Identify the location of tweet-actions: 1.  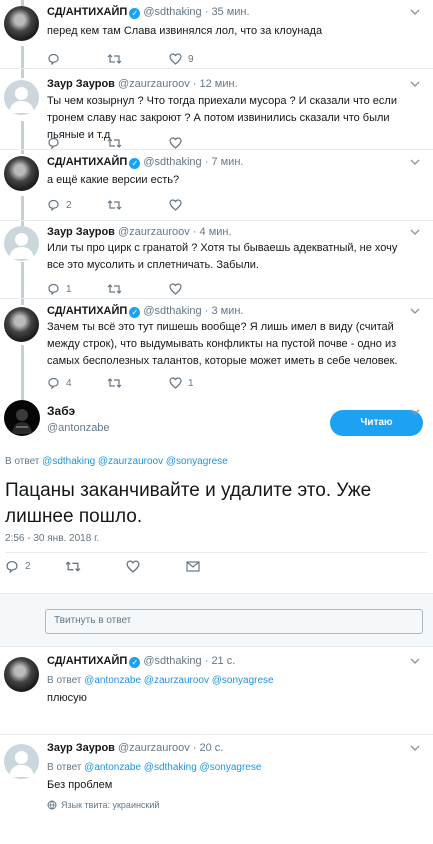
(147, 289).